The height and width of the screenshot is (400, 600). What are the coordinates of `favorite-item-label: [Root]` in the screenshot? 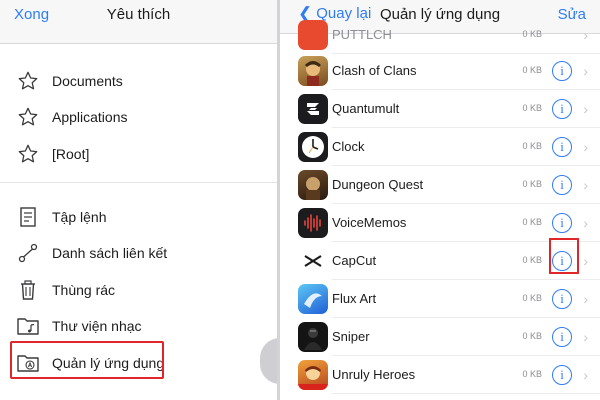 It's located at (71, 154).